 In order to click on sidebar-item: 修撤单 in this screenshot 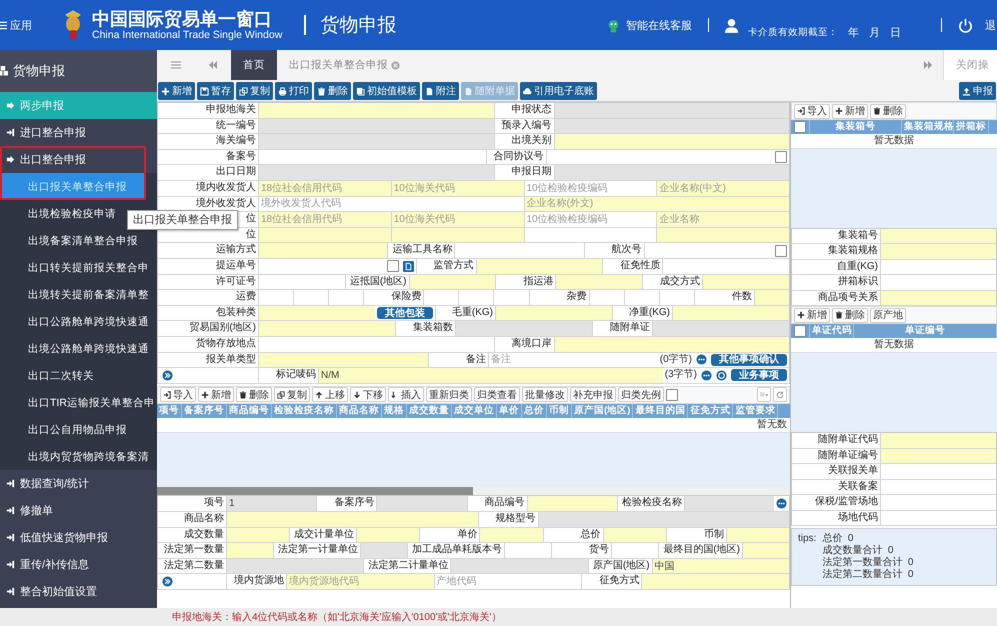, I will do `click(78, 510)`.